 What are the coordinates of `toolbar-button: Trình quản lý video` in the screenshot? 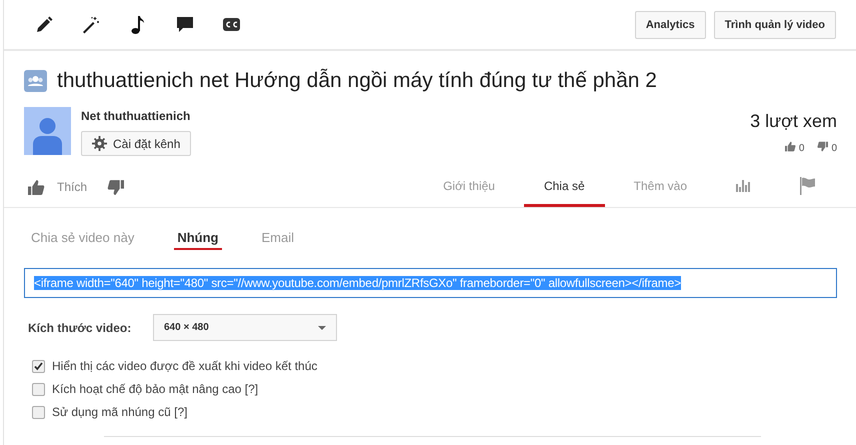 It's located at (775, 24).